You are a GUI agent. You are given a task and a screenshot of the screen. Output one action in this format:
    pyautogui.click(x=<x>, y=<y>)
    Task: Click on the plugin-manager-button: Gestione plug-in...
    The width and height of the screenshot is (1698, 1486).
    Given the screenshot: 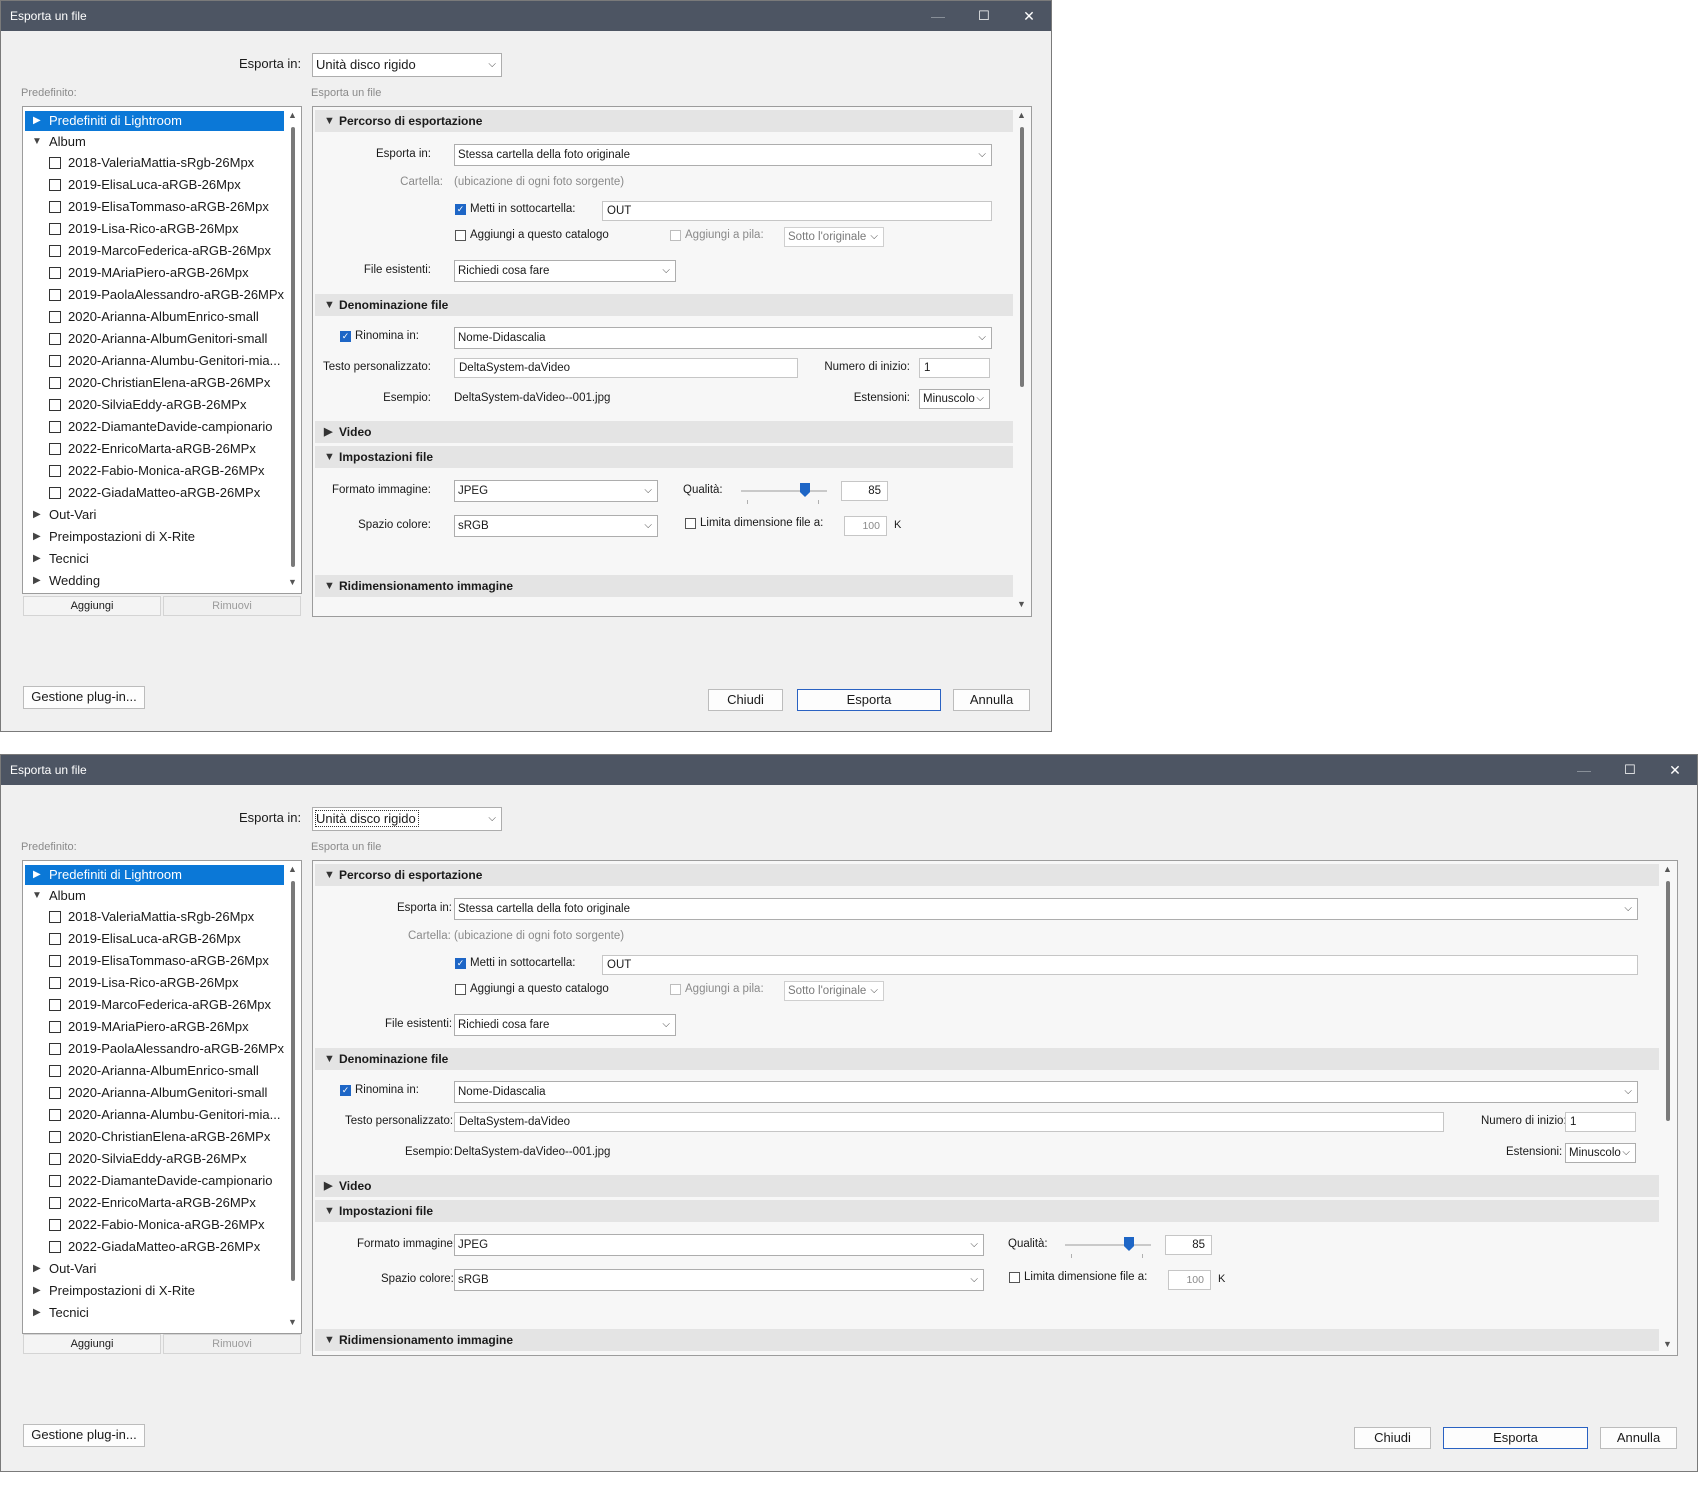 What is the action you would take?
    pyautogui.click(x=84, y=697)
    